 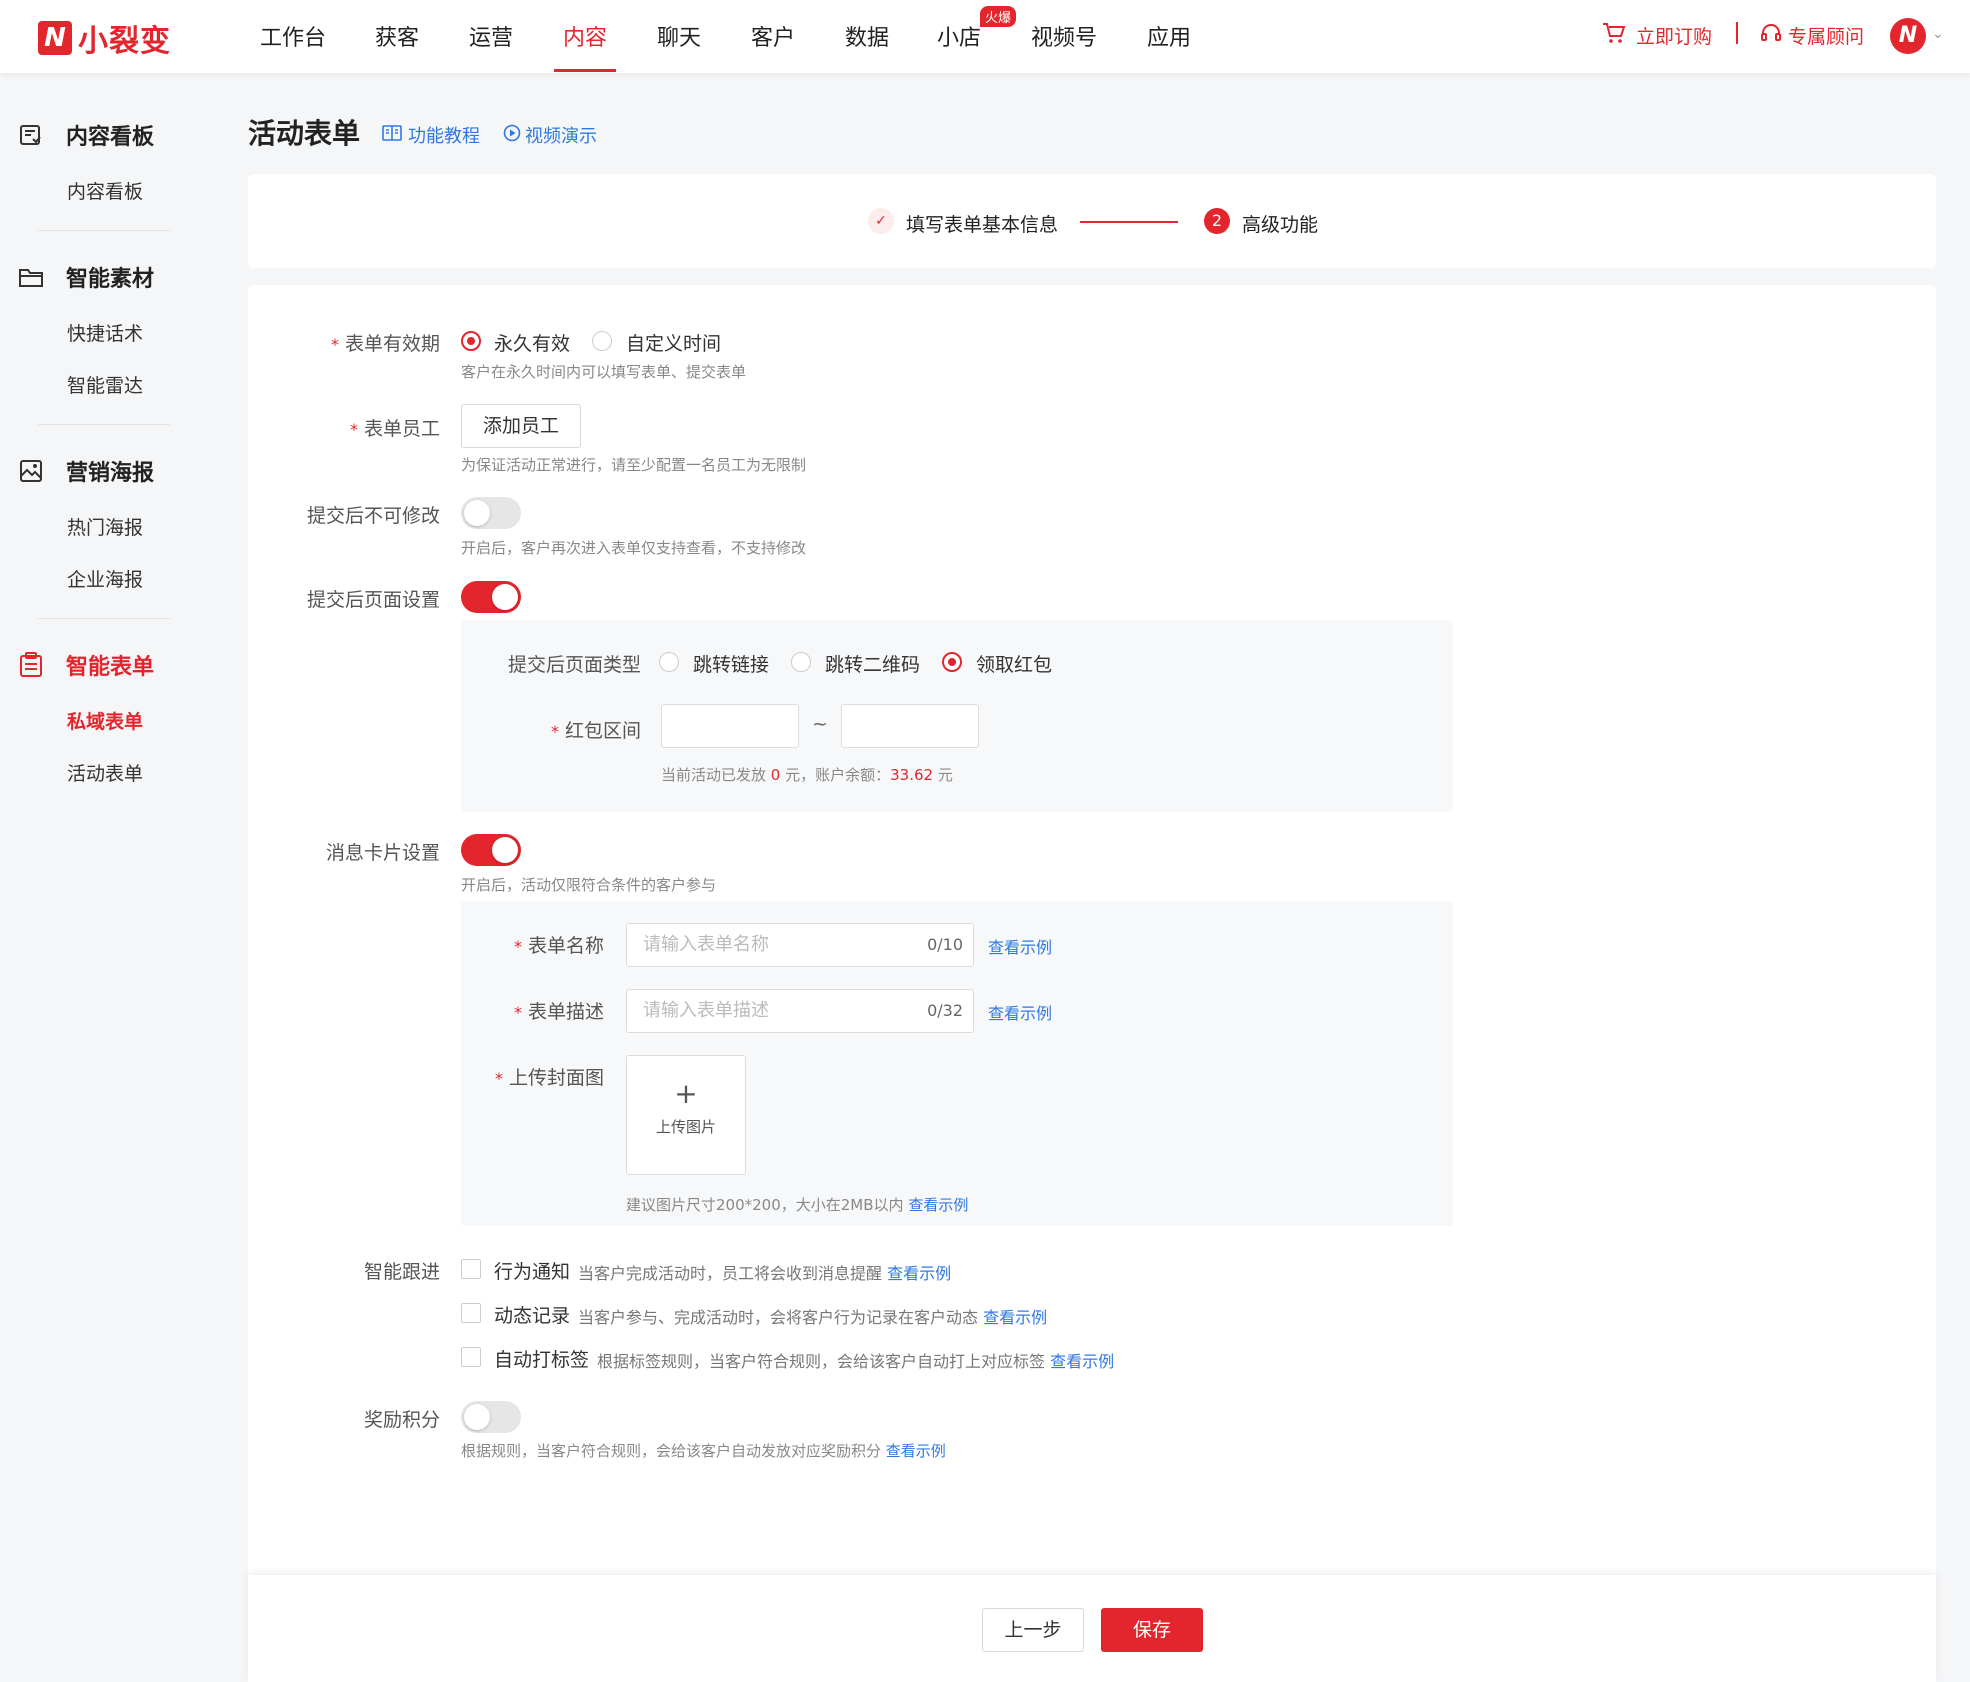 I want to click on form-desc-label-text: 表单描述, so click(x=565, y=1012).